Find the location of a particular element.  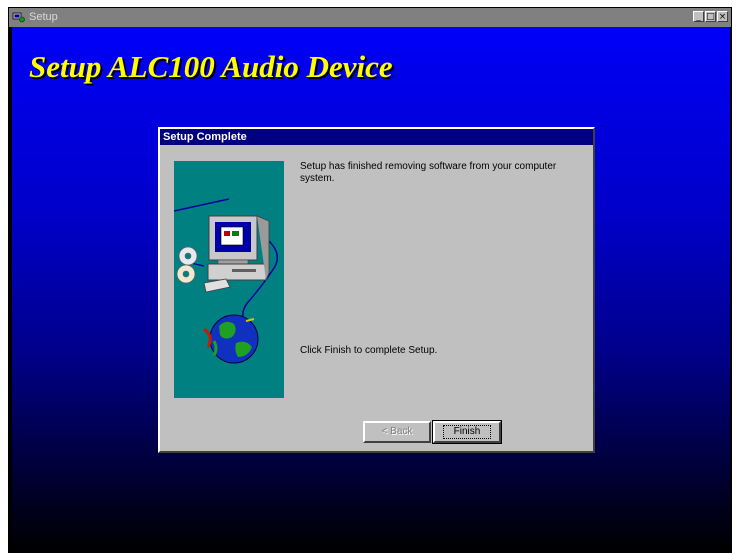

setup-icon is located at coordinates (18, 17).